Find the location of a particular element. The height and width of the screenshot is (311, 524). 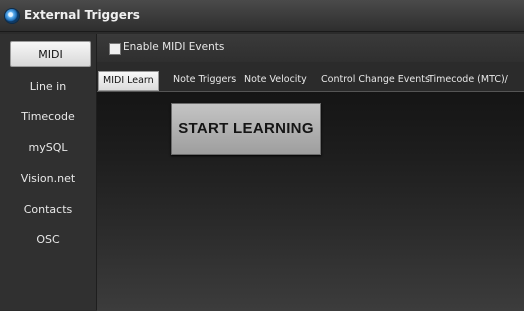

enable-midi-label: Enable MIDI Events is located at coordinates (173, 47).